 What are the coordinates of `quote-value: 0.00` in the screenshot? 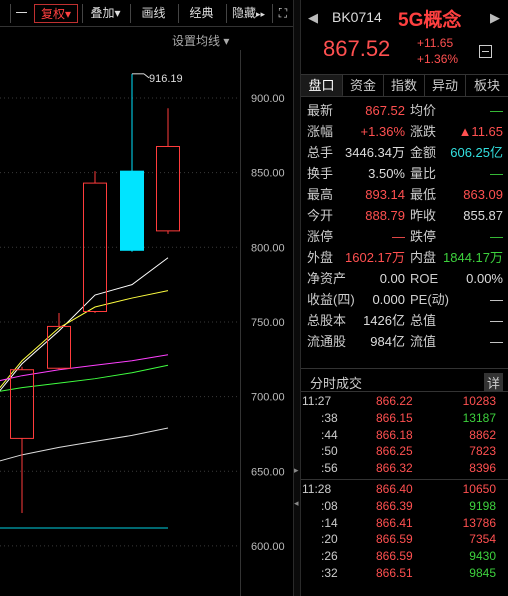 It's located at (392, 278).